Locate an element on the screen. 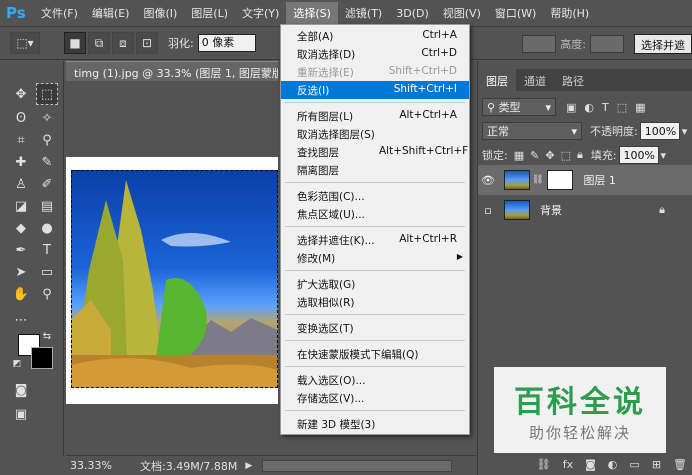  horizontal-scrollbar is located at coordinates (357, 465).